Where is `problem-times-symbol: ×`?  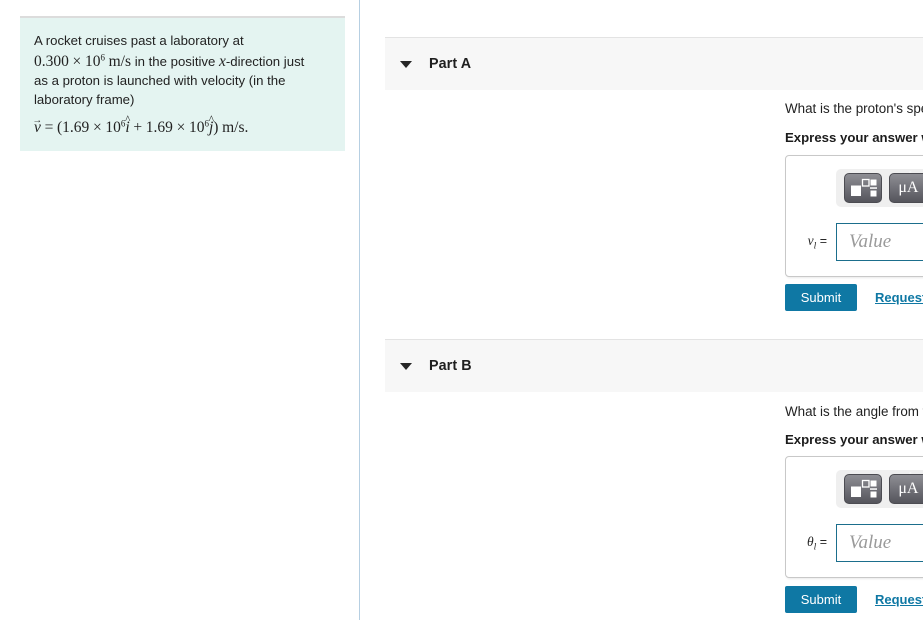
problem-times-symbol: × is located at coordinates (77, 61).